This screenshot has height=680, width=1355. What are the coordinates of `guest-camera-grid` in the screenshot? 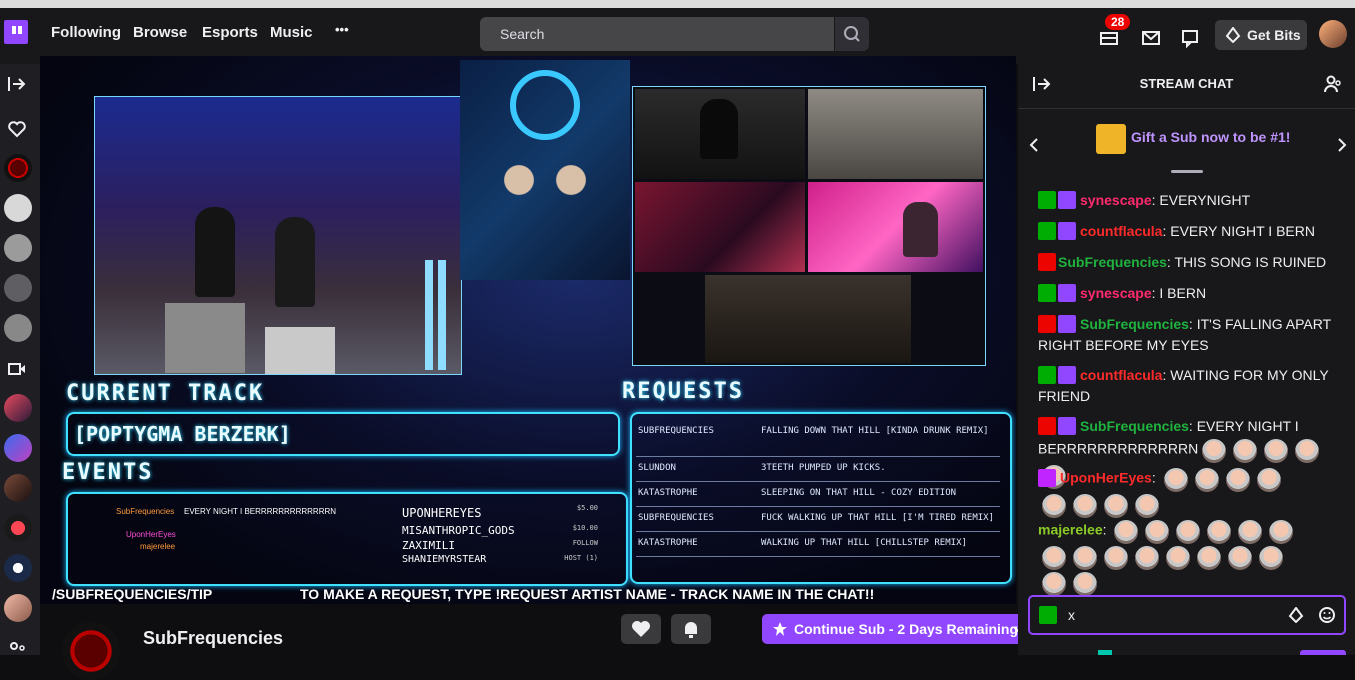 It's located at (809, 226).